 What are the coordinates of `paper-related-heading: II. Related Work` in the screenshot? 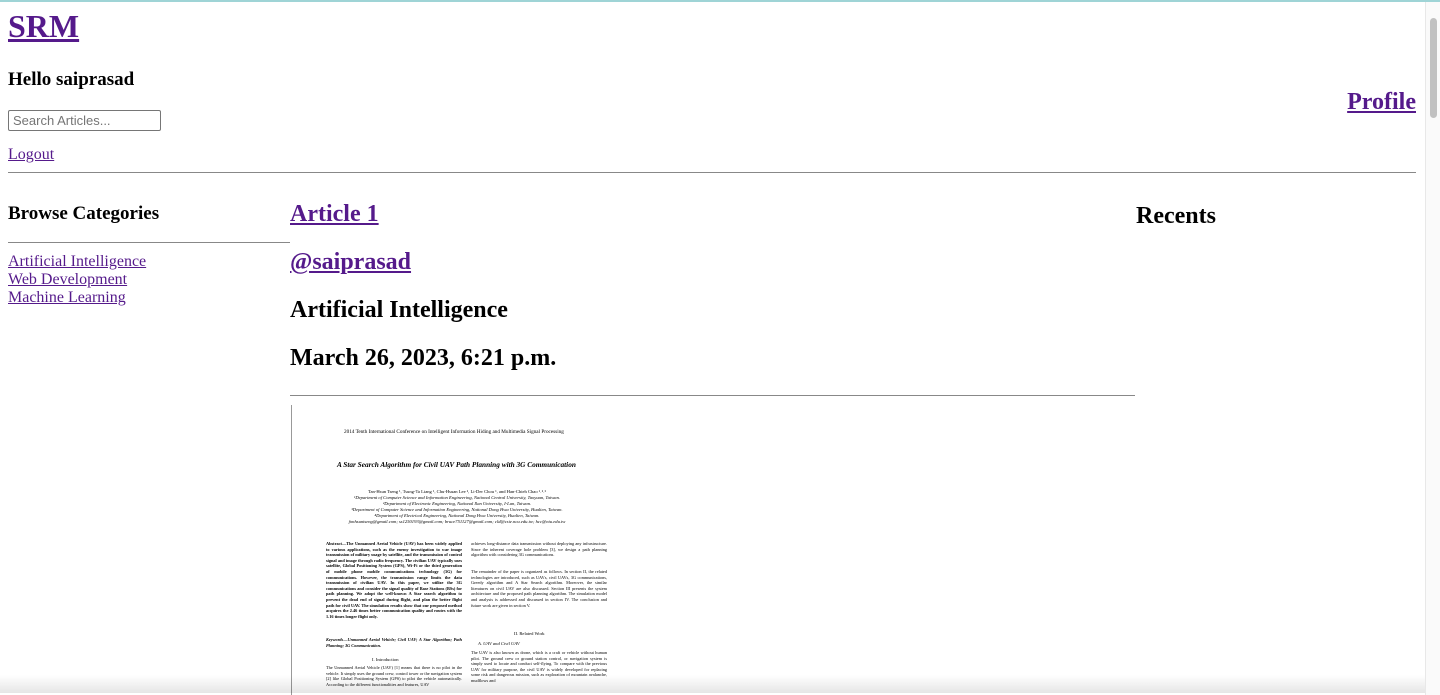 It's located at (529, 633).